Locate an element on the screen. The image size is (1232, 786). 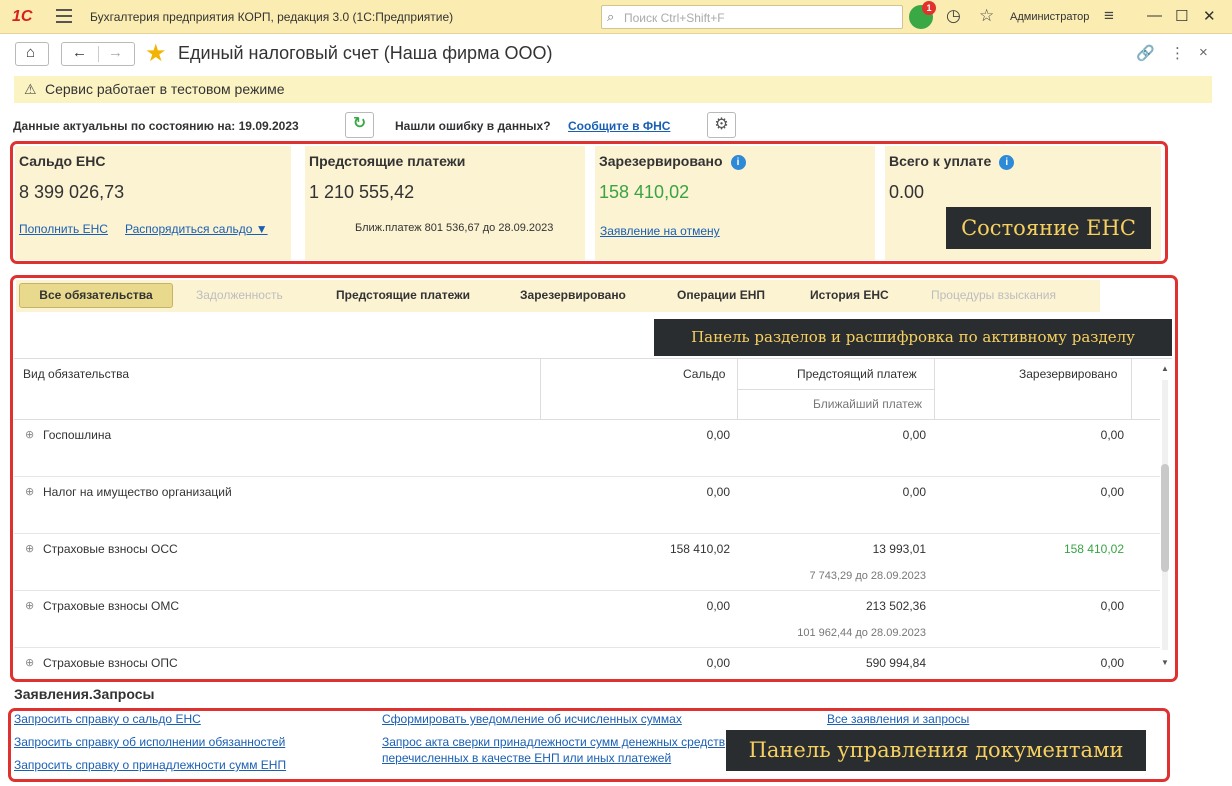
home-button: ⌂ is located at coordinates (32, 54).